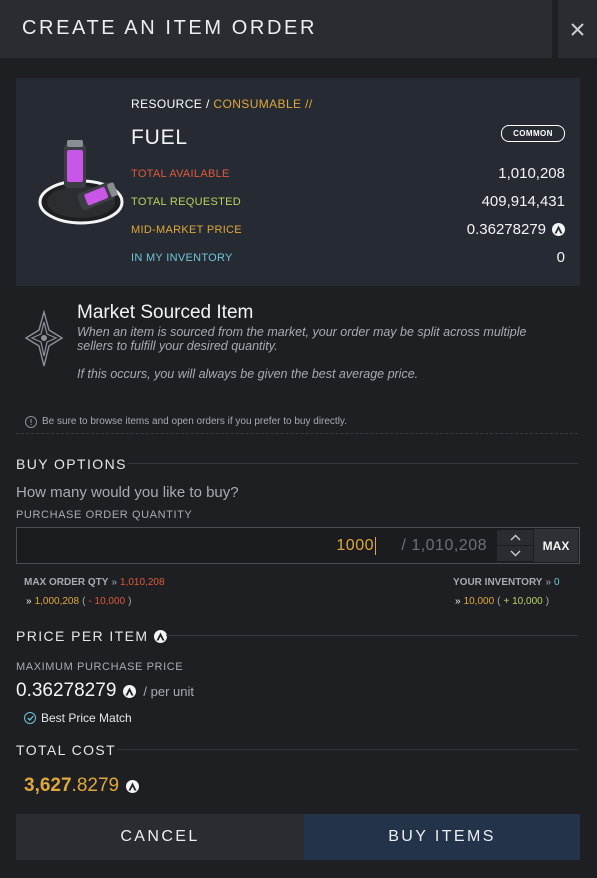 The image size is (597, 878). I want to click on mid-market-price-number: 0.36278279, so click(506, 229).